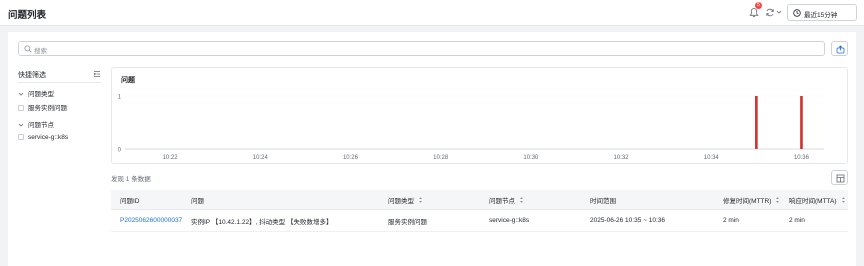  Describe the element at coordinates (407, 222) in the screenshot. I see `issue-type-cell: 服务实例问题` at that location.